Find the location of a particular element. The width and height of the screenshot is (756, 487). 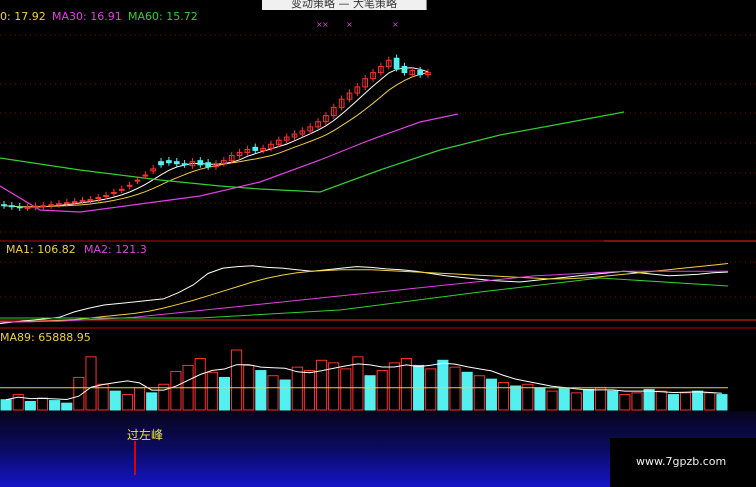

watermark: www.7gpzb.com is located at coordinates (681, 461).